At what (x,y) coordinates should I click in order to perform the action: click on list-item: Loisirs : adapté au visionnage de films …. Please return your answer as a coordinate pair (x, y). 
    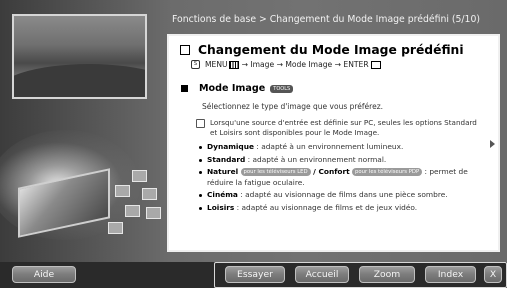
    Looking at the image, I should click on (341, 208).